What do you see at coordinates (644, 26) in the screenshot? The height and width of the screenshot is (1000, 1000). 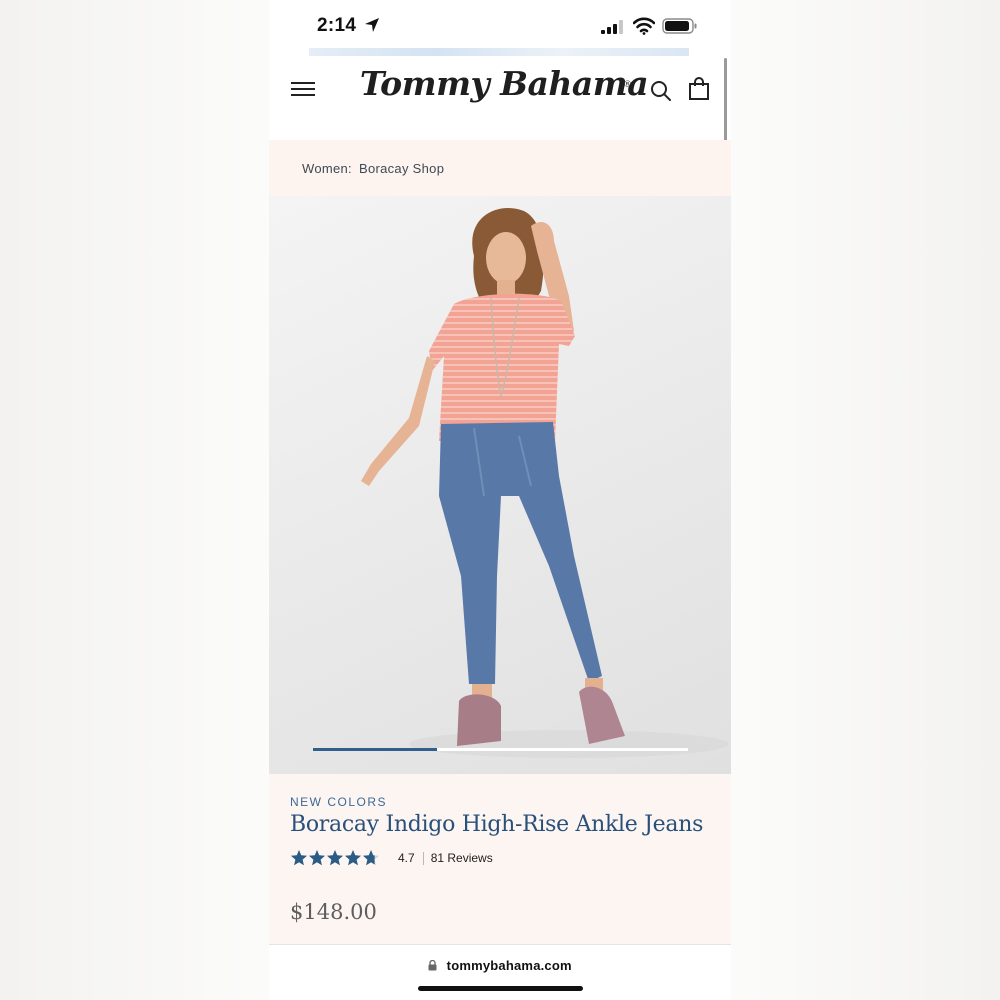 I see `wifi-icon` at bounding box center [644, 26].